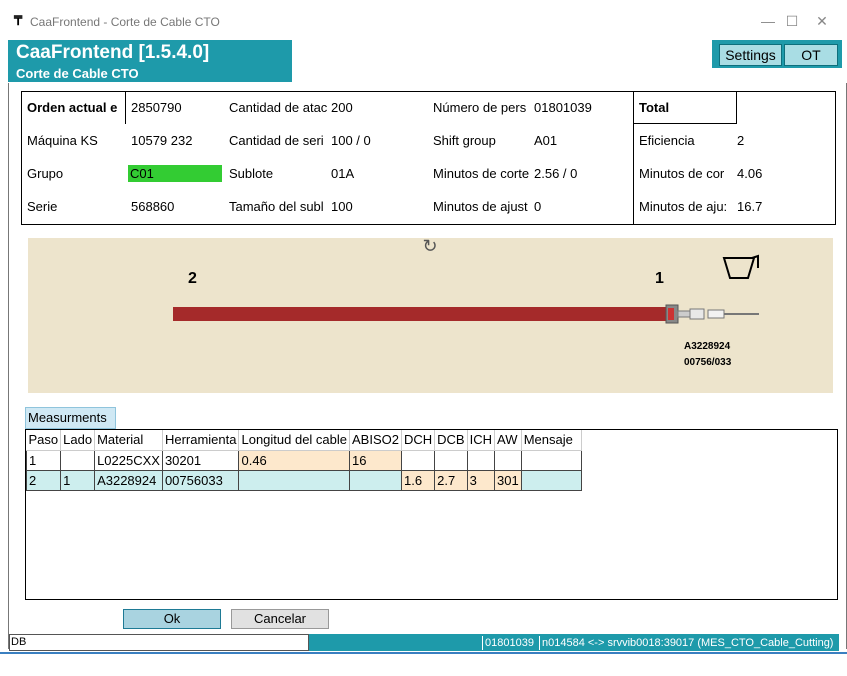 The height and width of the screenshot is (676, 847). I want to click on cable-diagram, so click(466, 289).